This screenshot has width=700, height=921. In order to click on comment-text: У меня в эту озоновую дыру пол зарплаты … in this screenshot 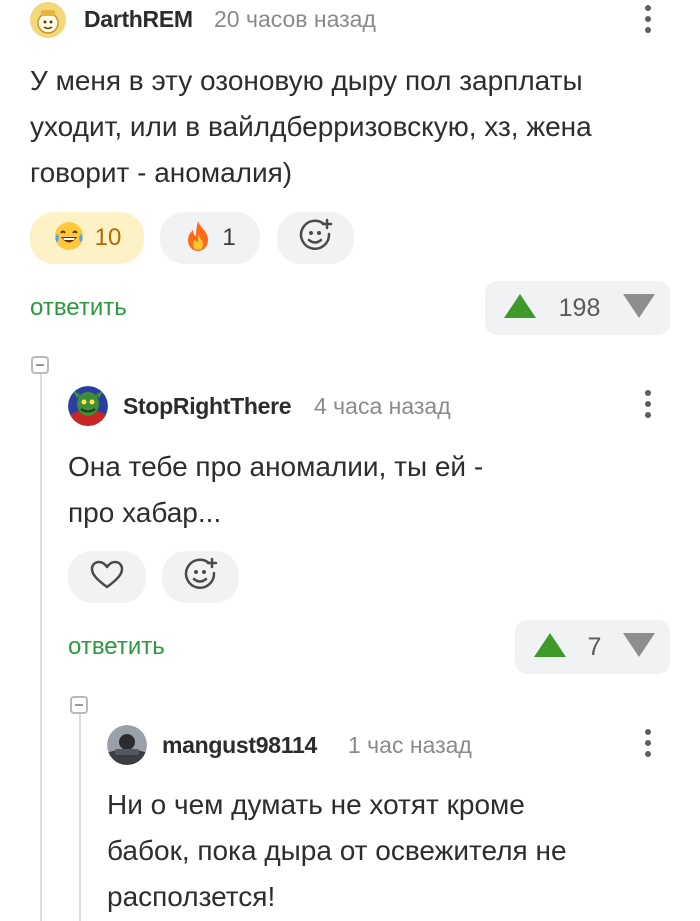, I will do `click(311, 126)`.